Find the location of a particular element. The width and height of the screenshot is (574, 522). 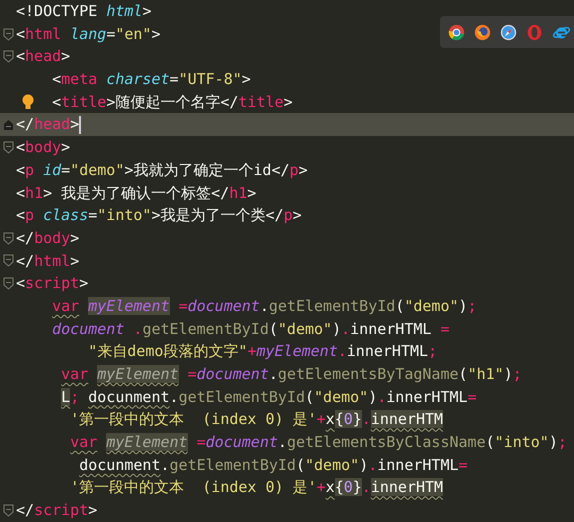

bookmark-icon is located at coordinates (8, 124).